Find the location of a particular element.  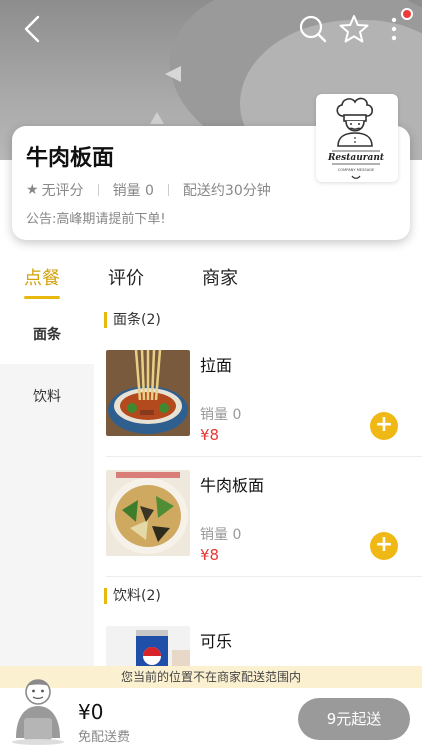

category-header: 面条(2) is located at coordinates (132, 320).